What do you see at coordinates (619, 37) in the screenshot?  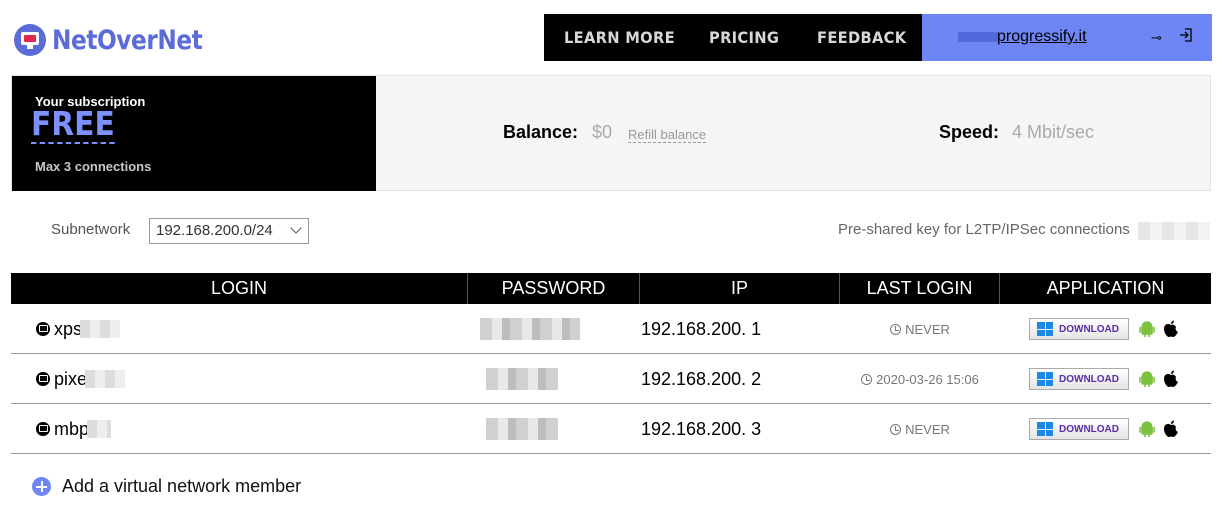 I see `nav-learn-more: LEARN MORE` at bounding box center [619, 37].